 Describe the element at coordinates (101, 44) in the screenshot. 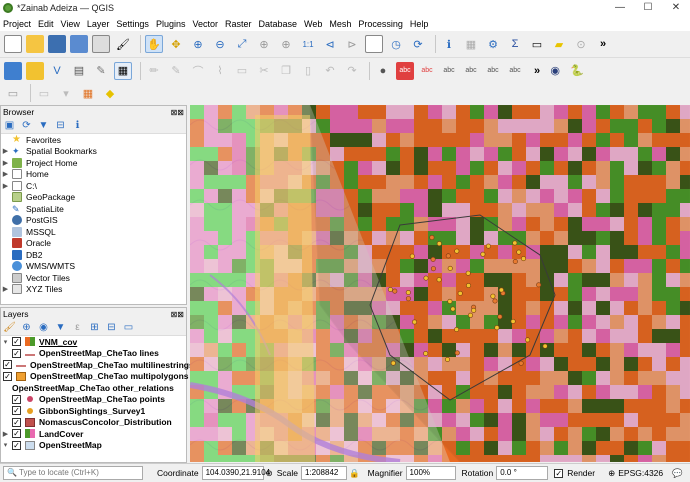

I see `print-layout-icon` at that location.